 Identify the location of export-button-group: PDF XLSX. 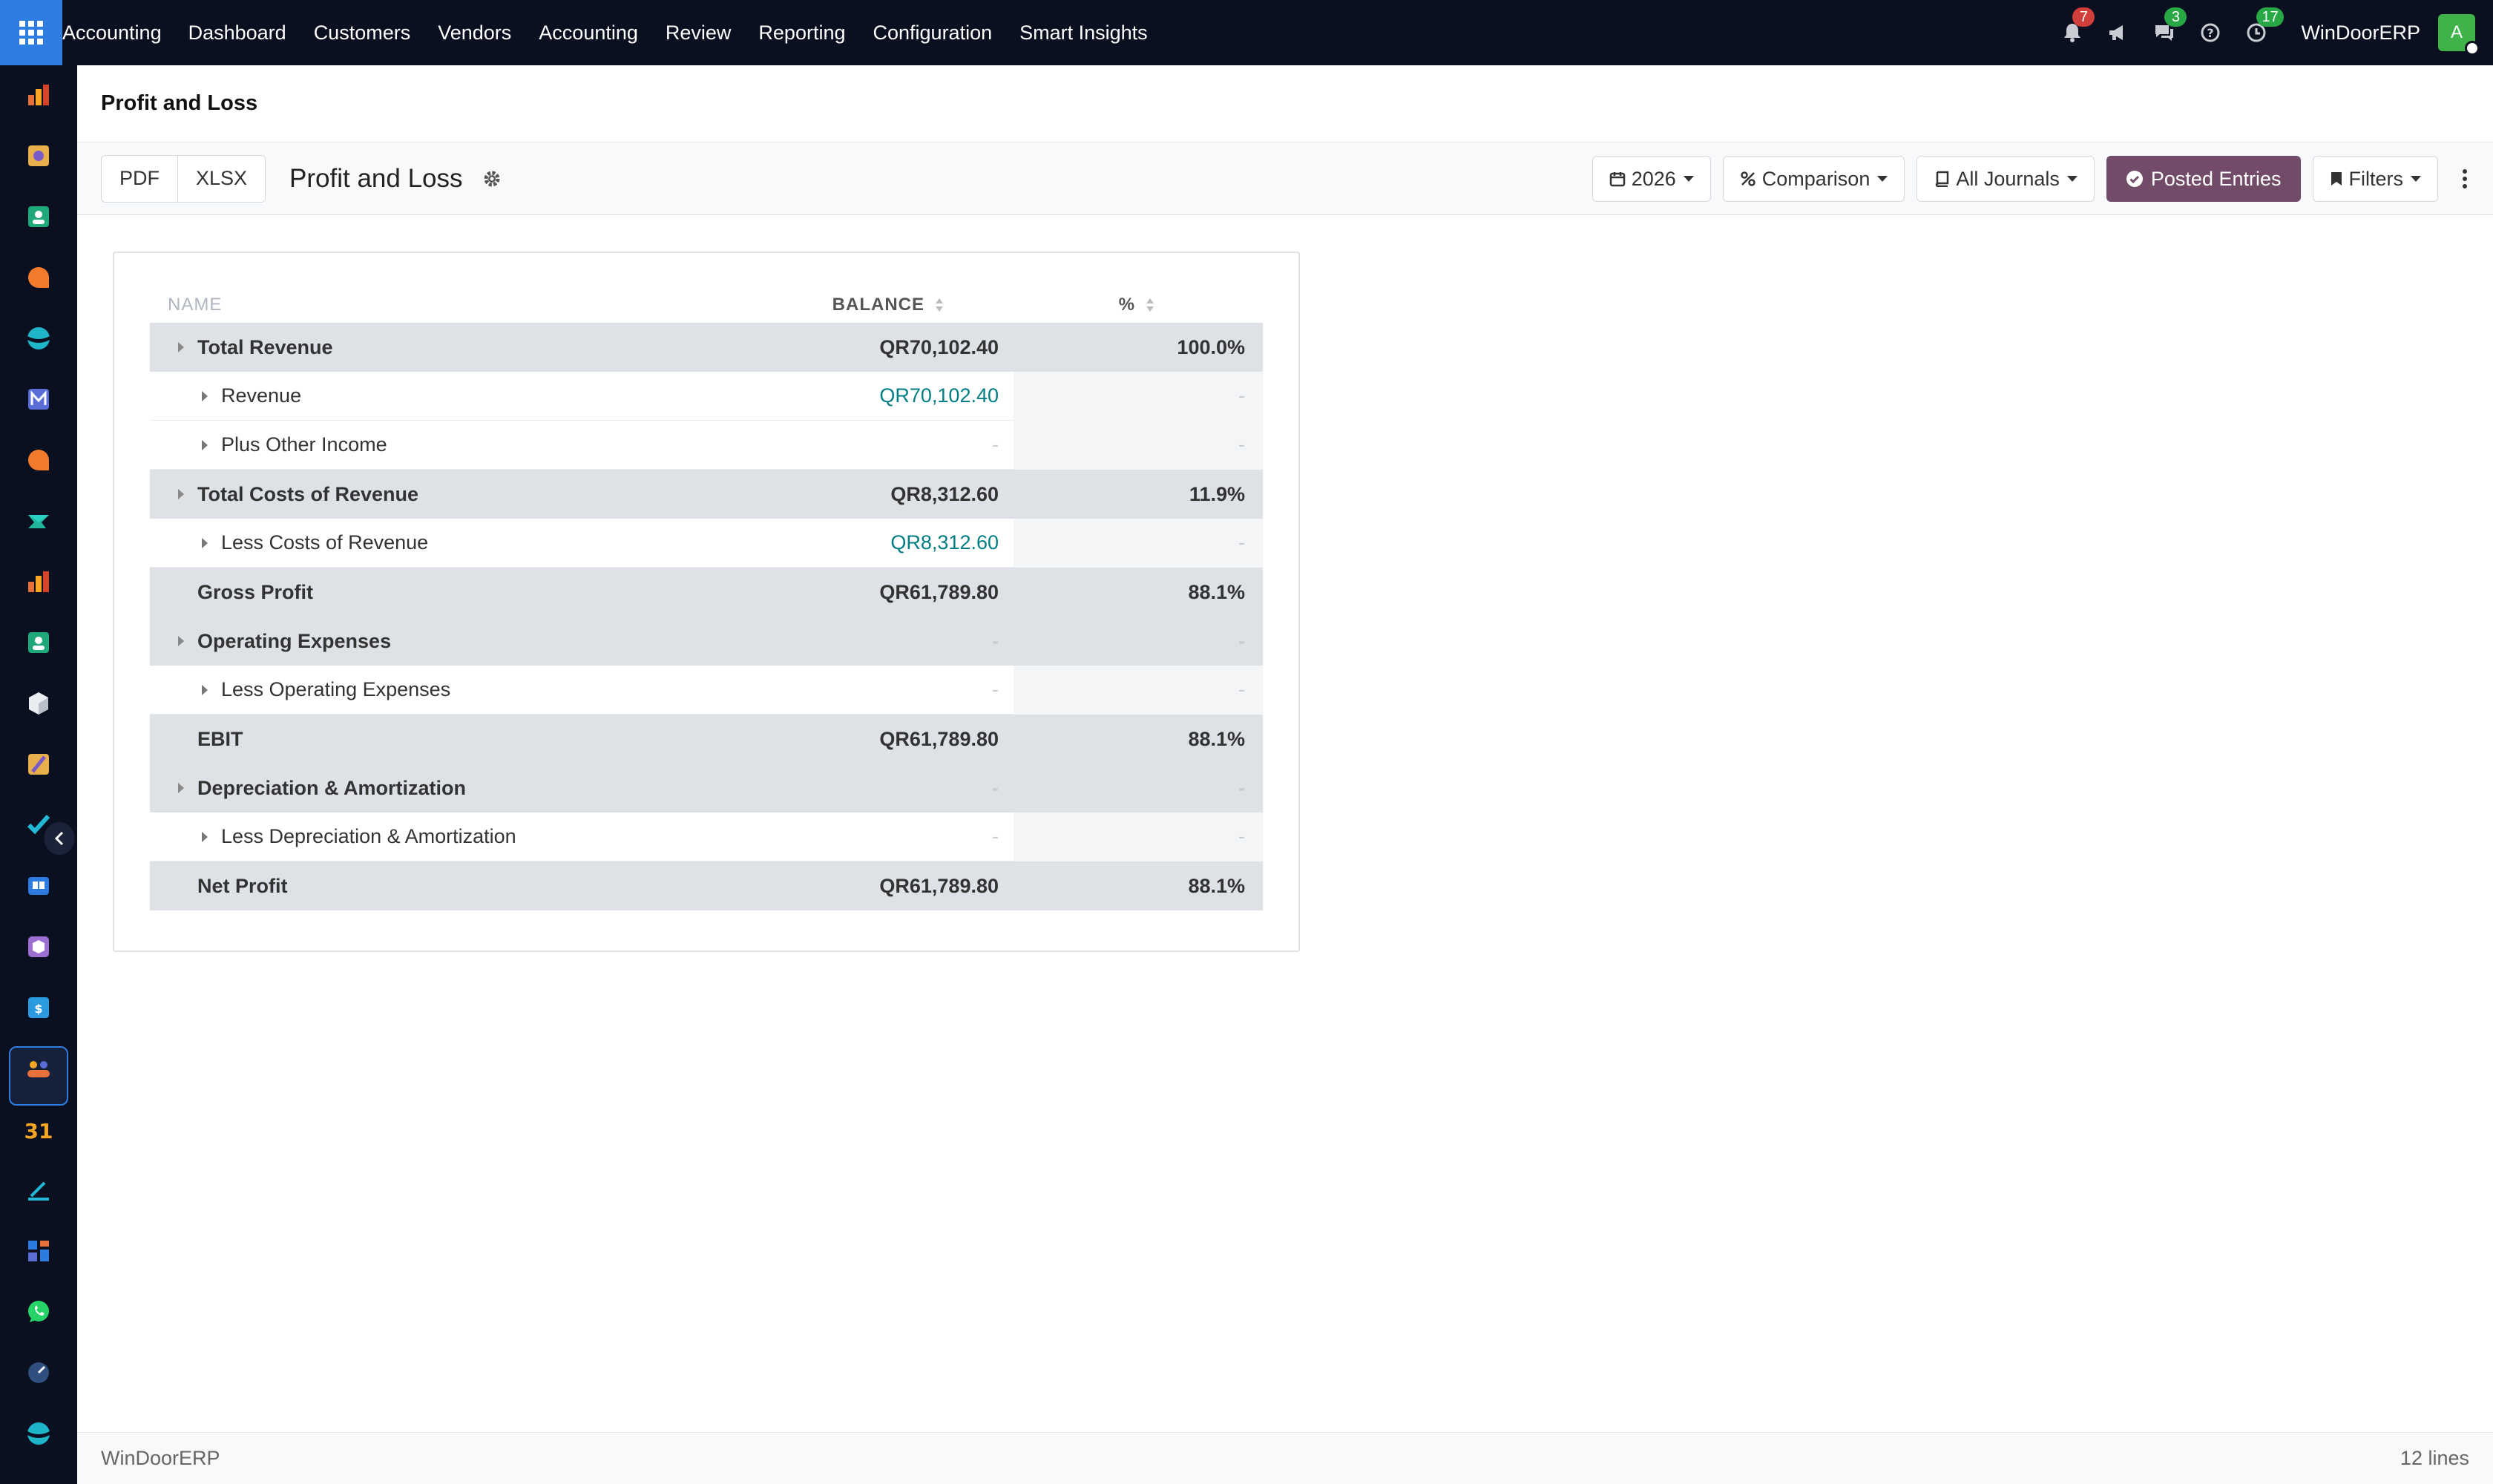
(183, 178).